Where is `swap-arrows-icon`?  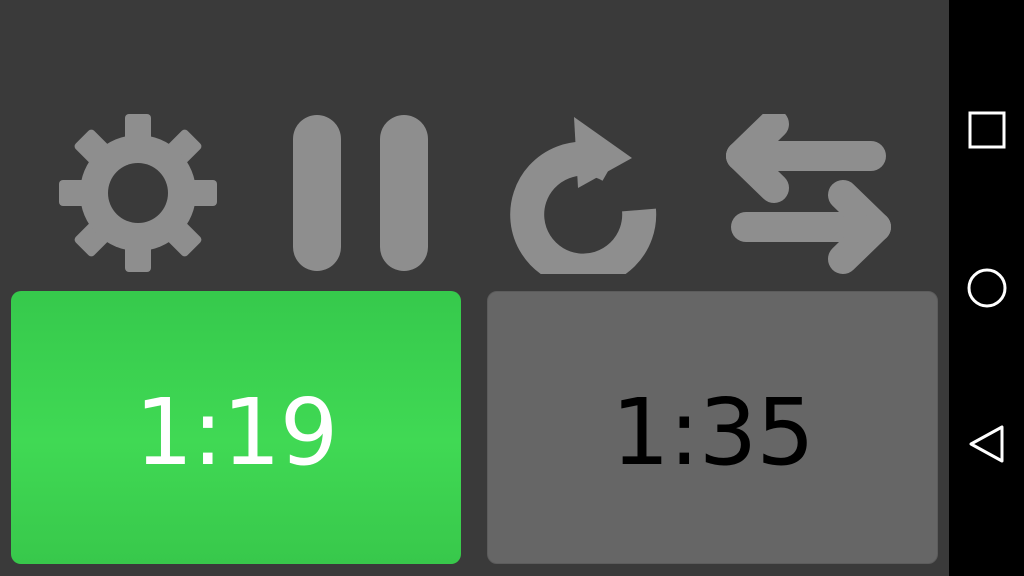 swap-arrows-icon is located at coordinates (808, 191).